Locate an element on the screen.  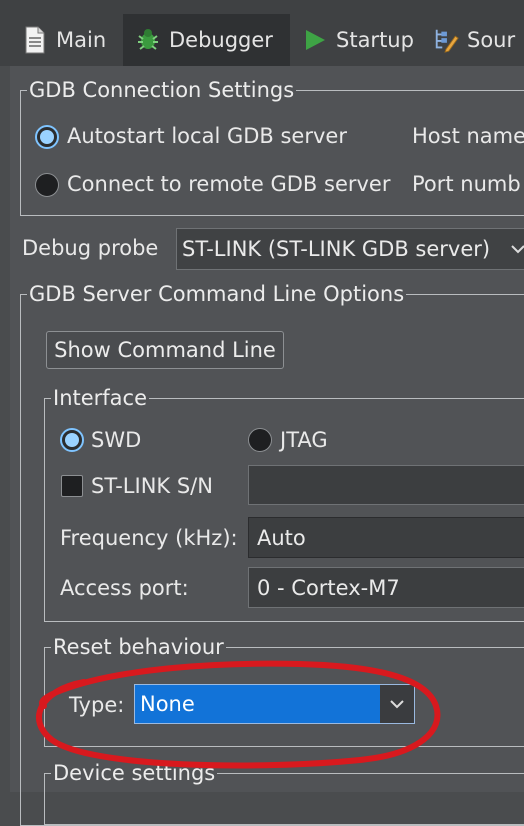
source-icon is located at coordinates (446, 40).